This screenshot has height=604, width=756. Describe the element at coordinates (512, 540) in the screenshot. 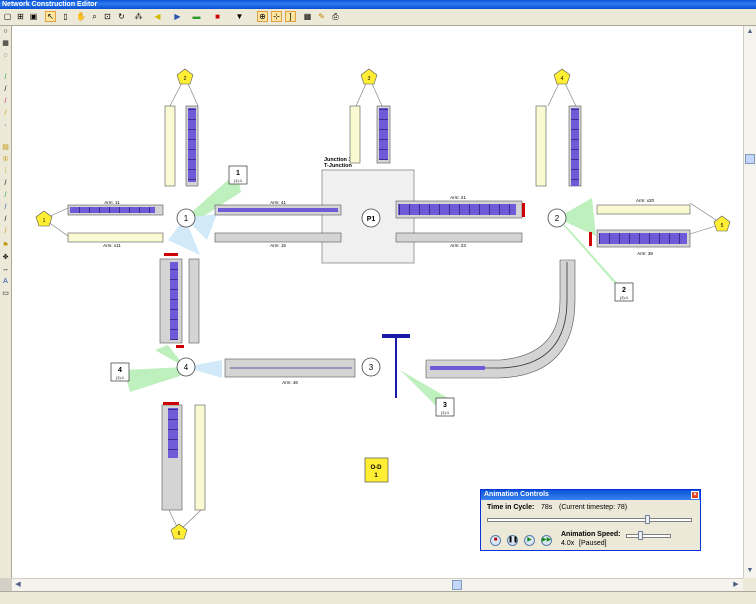

I see `pause-icon: ❚❚` at that location.